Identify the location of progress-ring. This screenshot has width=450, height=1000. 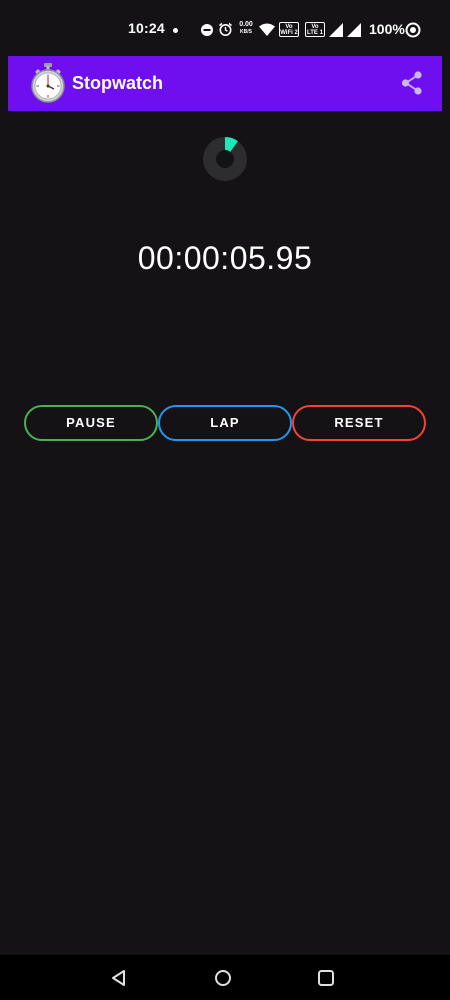
(225, 159).